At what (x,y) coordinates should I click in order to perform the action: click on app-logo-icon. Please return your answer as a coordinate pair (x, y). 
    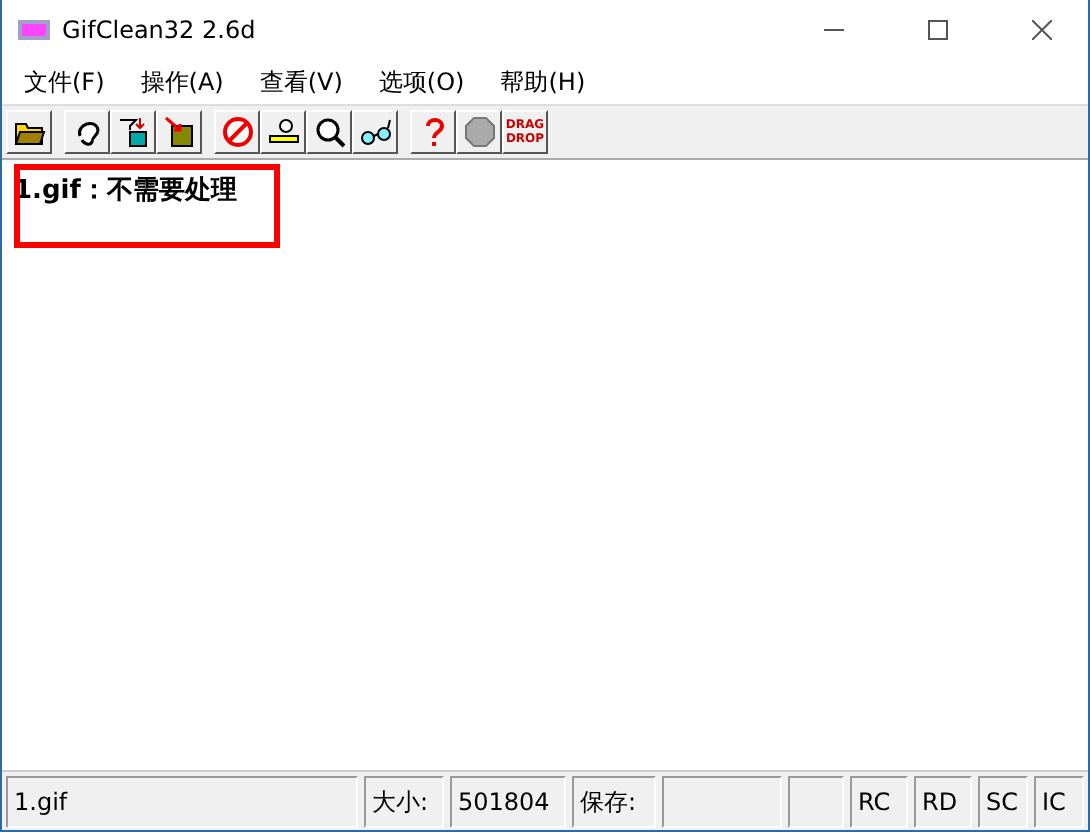
    Looking at the image, I should click on (34, 30).